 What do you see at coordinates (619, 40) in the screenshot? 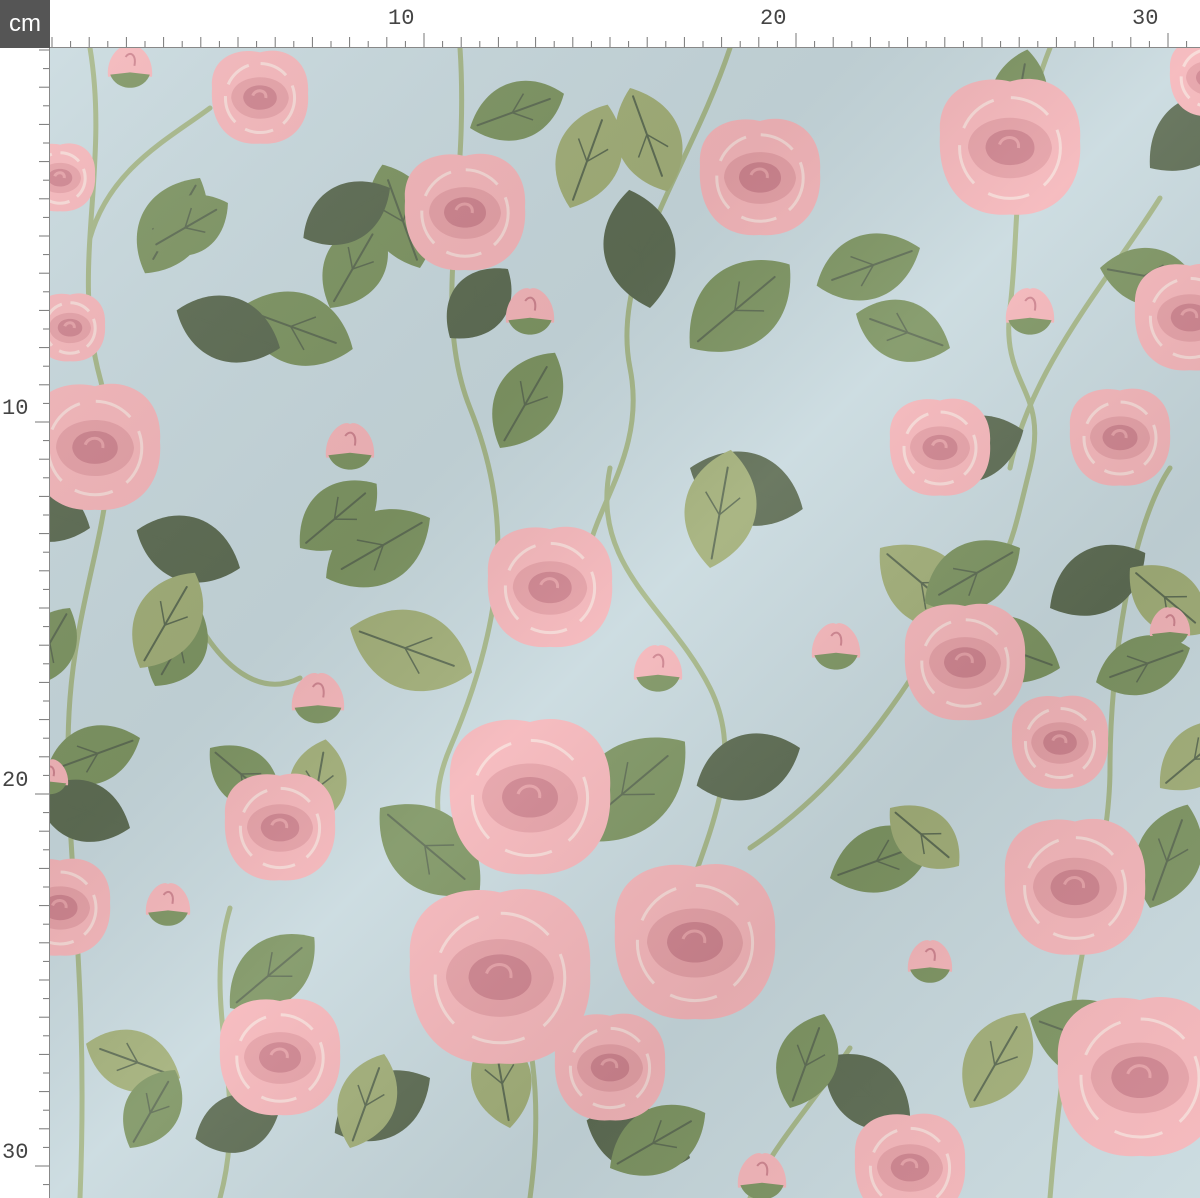
I see `top-ruler-ticks` at bounding box center [619, 40].